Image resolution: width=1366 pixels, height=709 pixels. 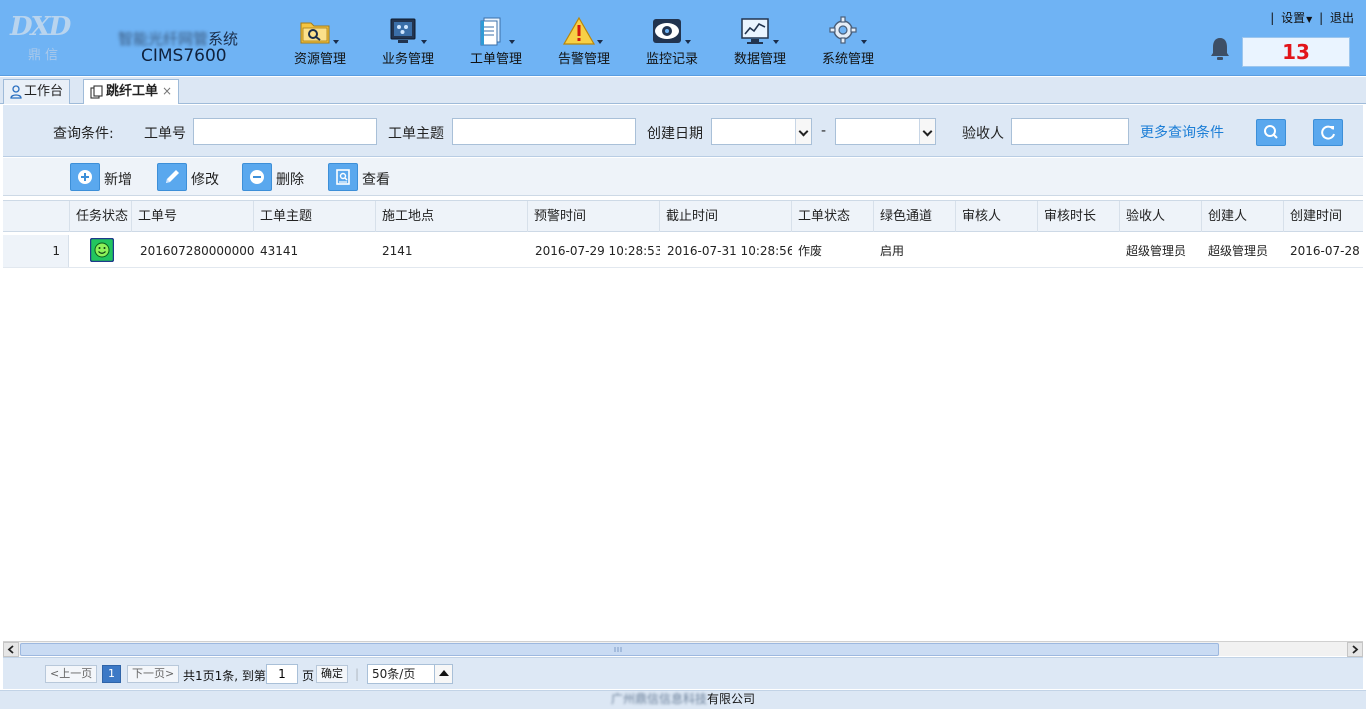 I want to click on next-page-button: 下一页>, so click(x=153, y=674).